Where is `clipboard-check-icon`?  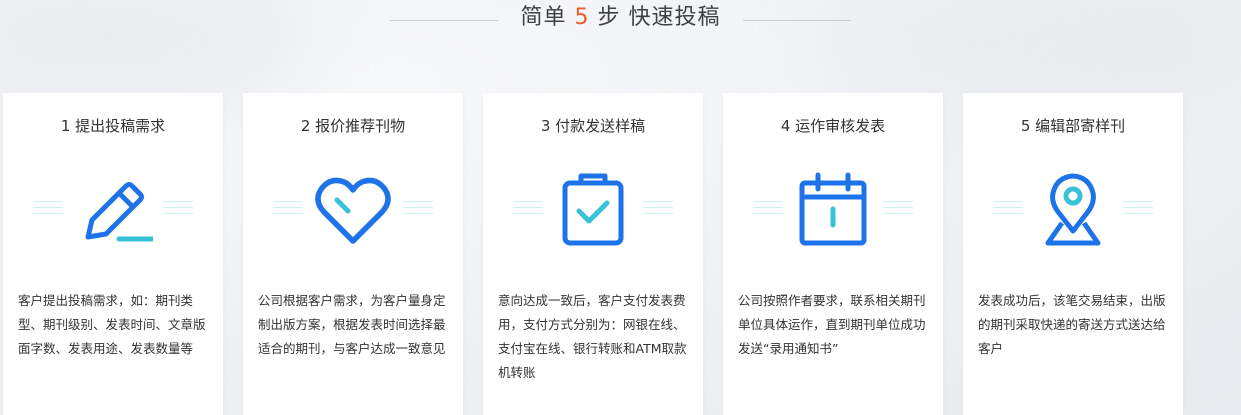 clipboard-check-icon is located at coordinates (593, 209).